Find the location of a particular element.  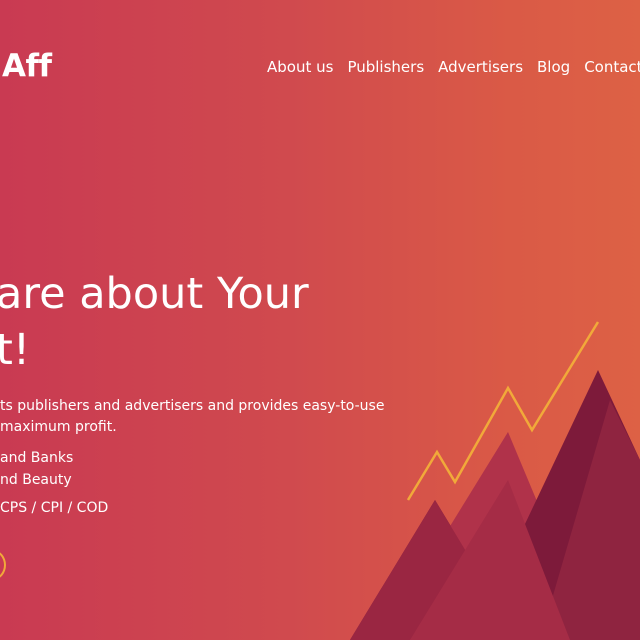

nav-about-us: About us is located at coordinates (300, 67).